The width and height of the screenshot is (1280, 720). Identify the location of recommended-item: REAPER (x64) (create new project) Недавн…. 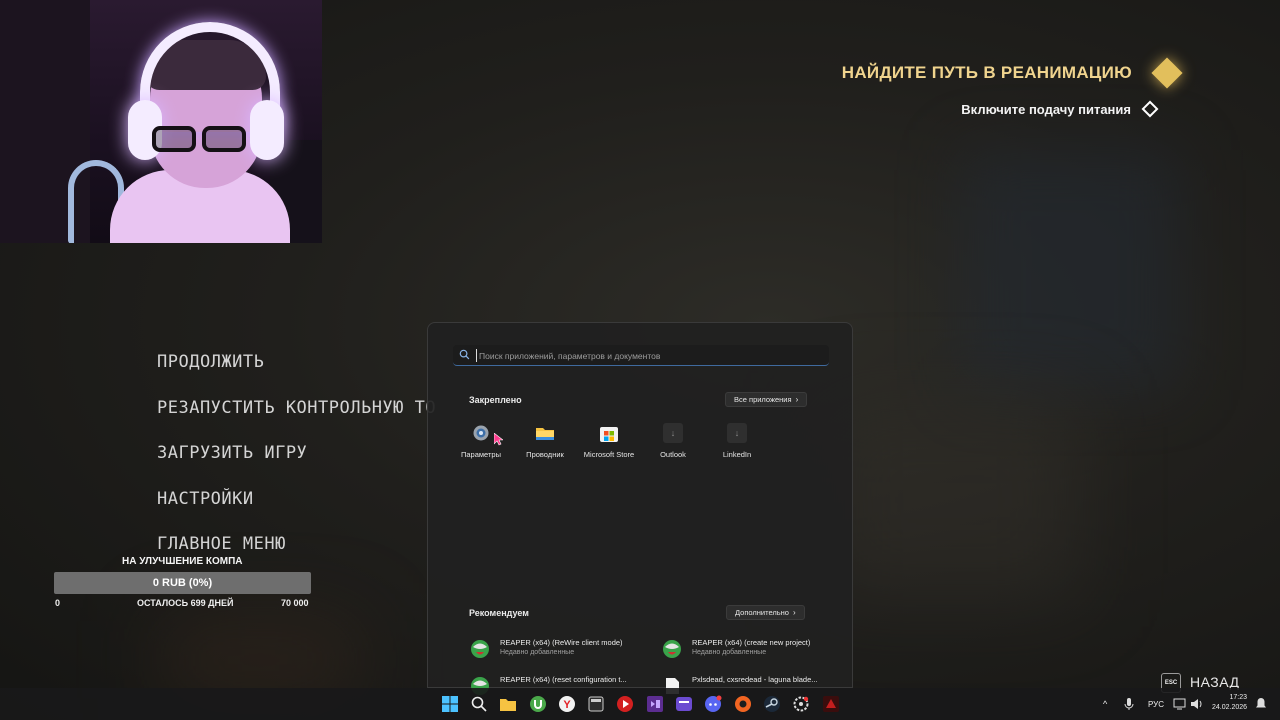
(752, 649).